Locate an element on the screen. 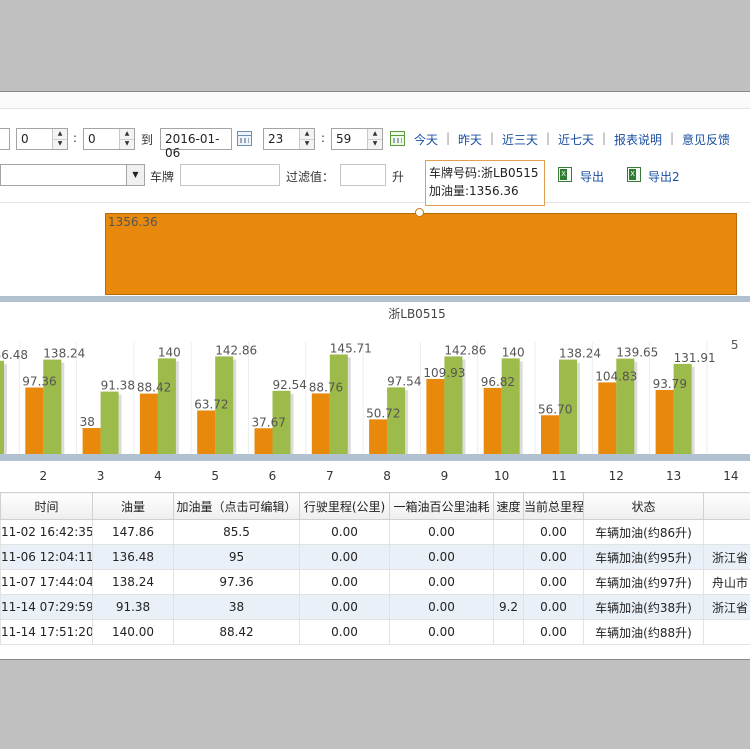  x-tick-label: 8 is located at coordinates (387, 476).